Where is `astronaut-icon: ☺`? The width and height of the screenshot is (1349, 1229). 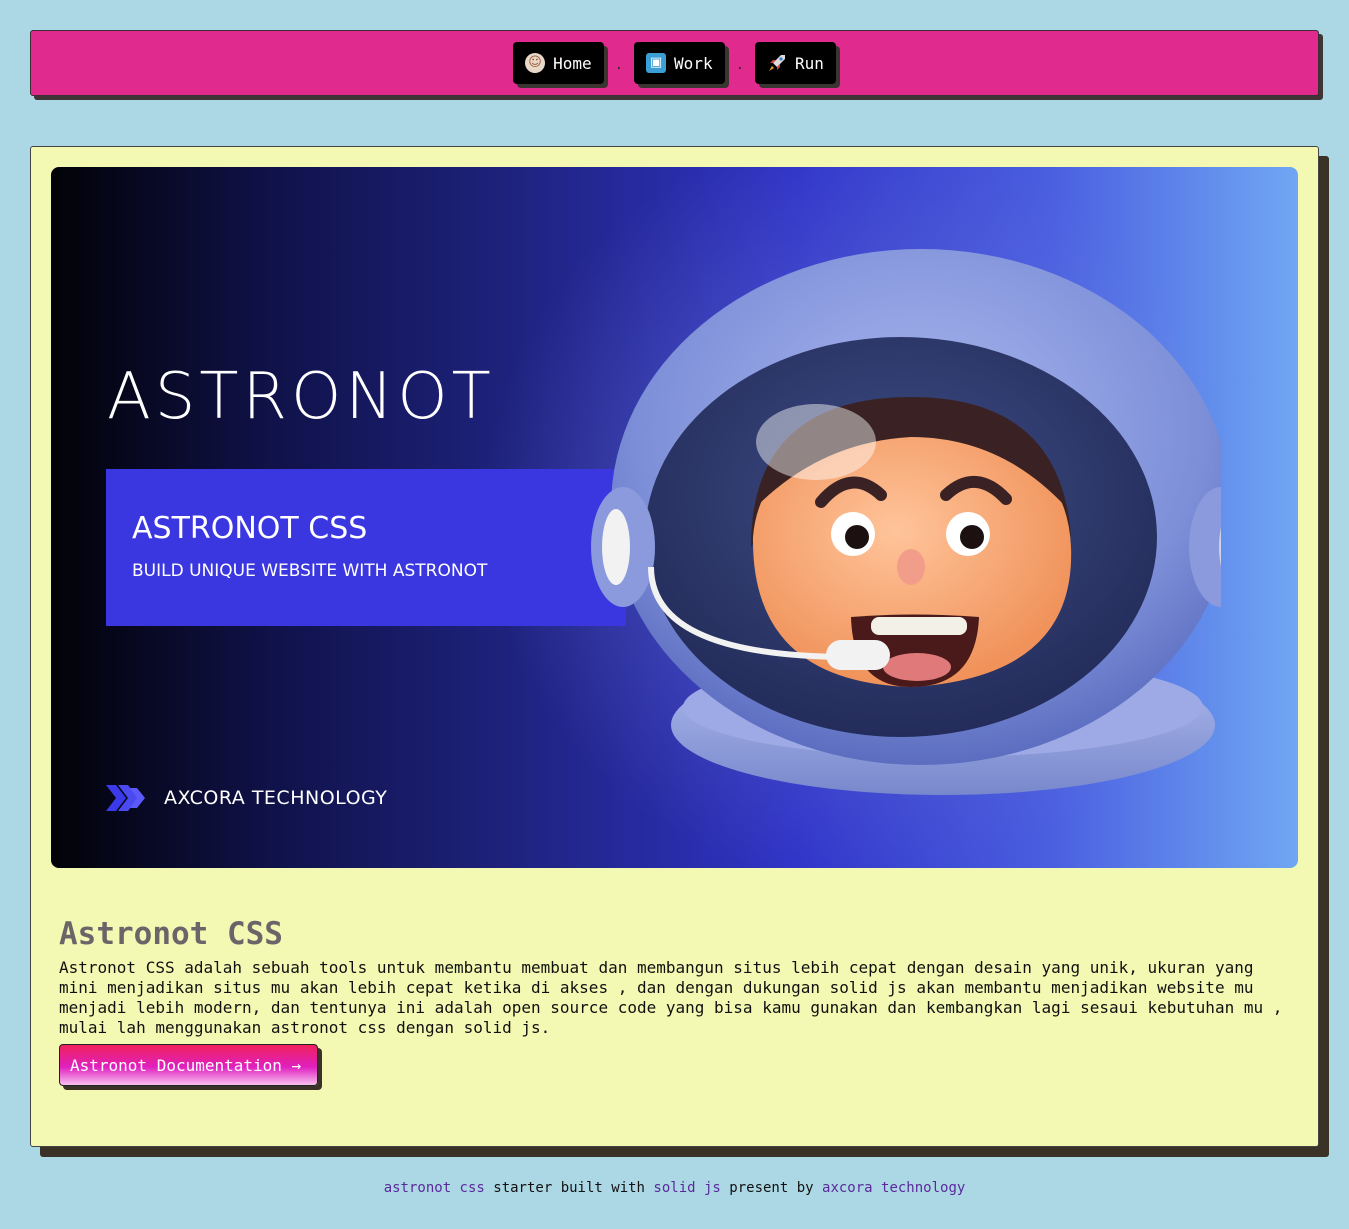 astronaut-icon: ☺ is located at coordinates (535, 63).